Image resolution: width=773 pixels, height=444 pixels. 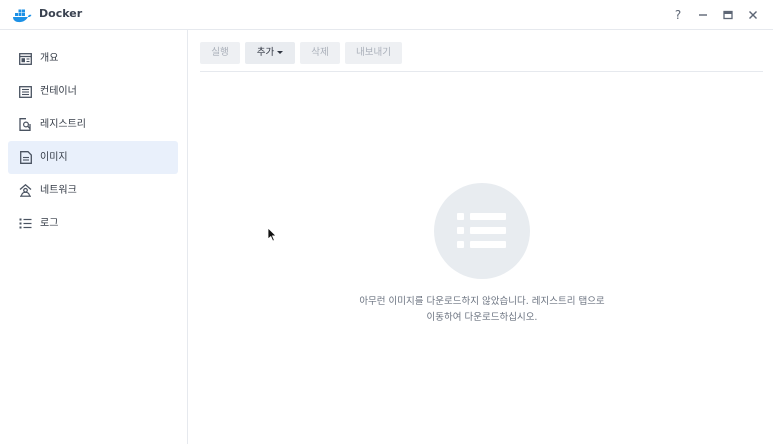 I want to click on sidebar-item-label: 개요, so click(x=49, y=58).